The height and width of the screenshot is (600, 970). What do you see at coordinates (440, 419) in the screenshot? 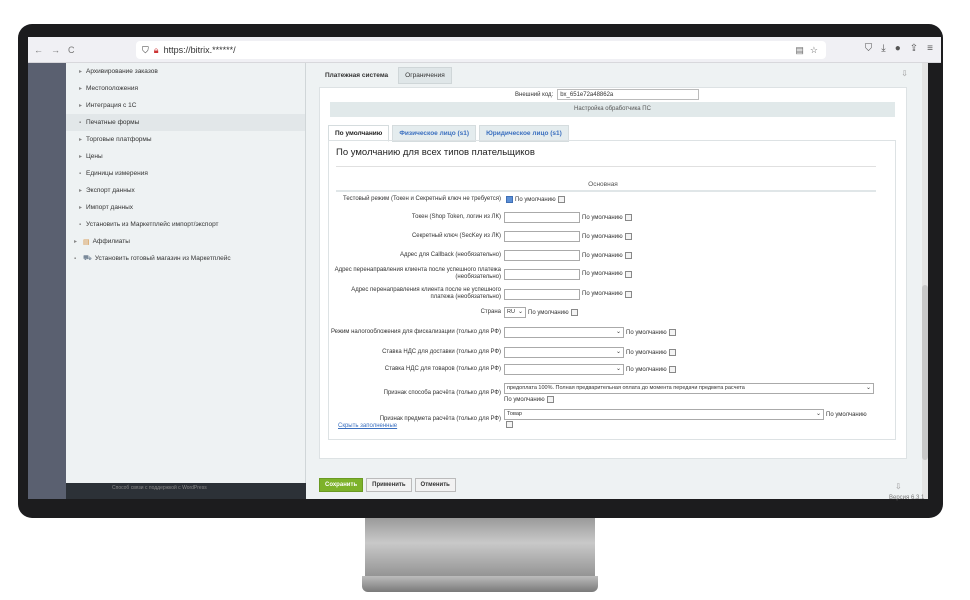
I see `field-label: Признак предмета расчёта (только для РФ)` at bounding box center [440, 419].